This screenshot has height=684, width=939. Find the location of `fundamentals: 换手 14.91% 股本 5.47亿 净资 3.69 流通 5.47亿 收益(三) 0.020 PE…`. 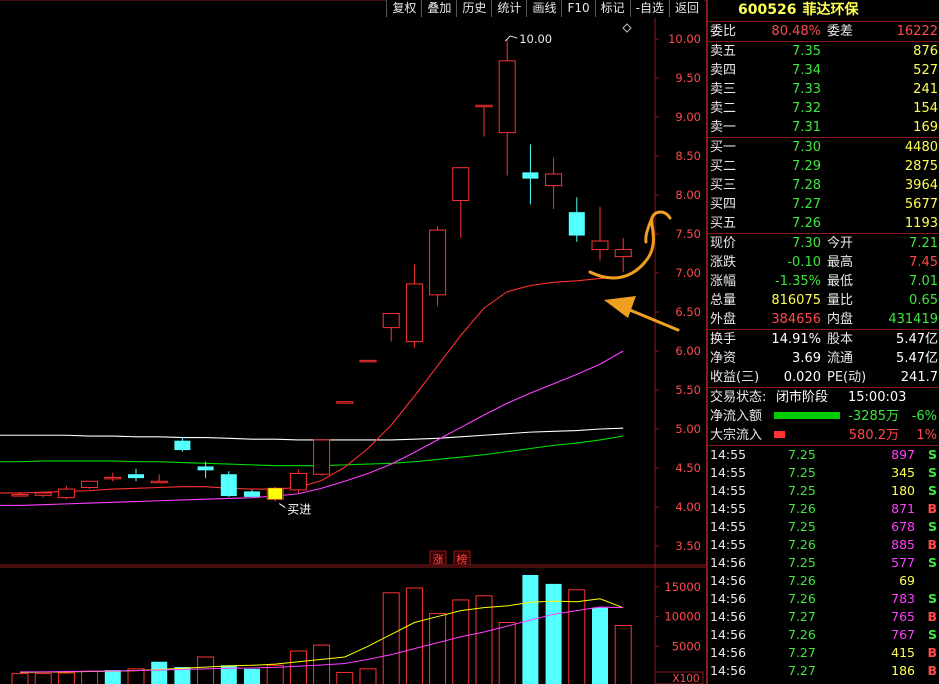

fundamentals: 换手 14.91% 股本 5.47亿 净资 3.69 流通 5.47亿 收益(三) 0.020 PE… is located at coordinates (823, 359).